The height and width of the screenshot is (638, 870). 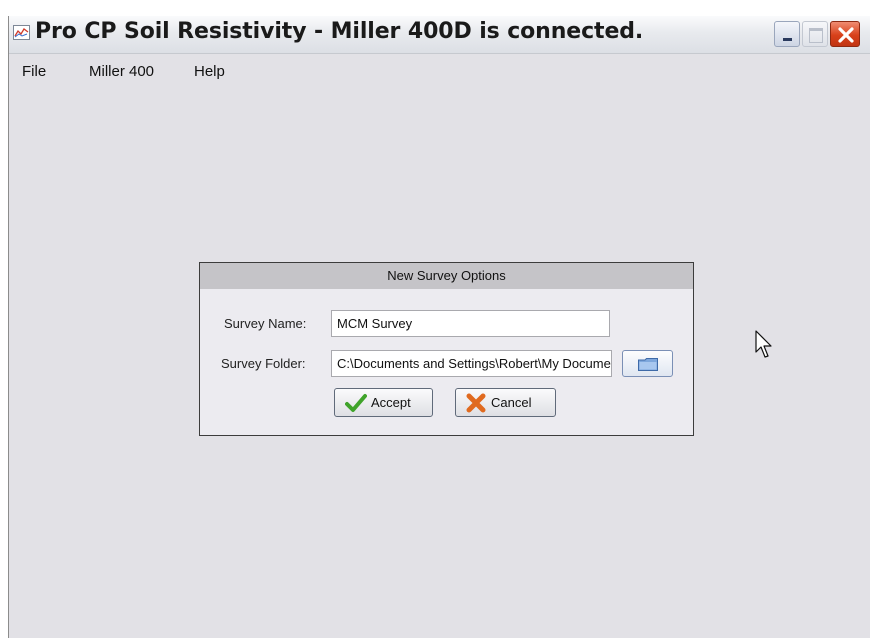 What do you see at coordinates (121, 71) in the screenshot?
I see `menu-miller-400: Miller 400` at bounding box center [121, 71].